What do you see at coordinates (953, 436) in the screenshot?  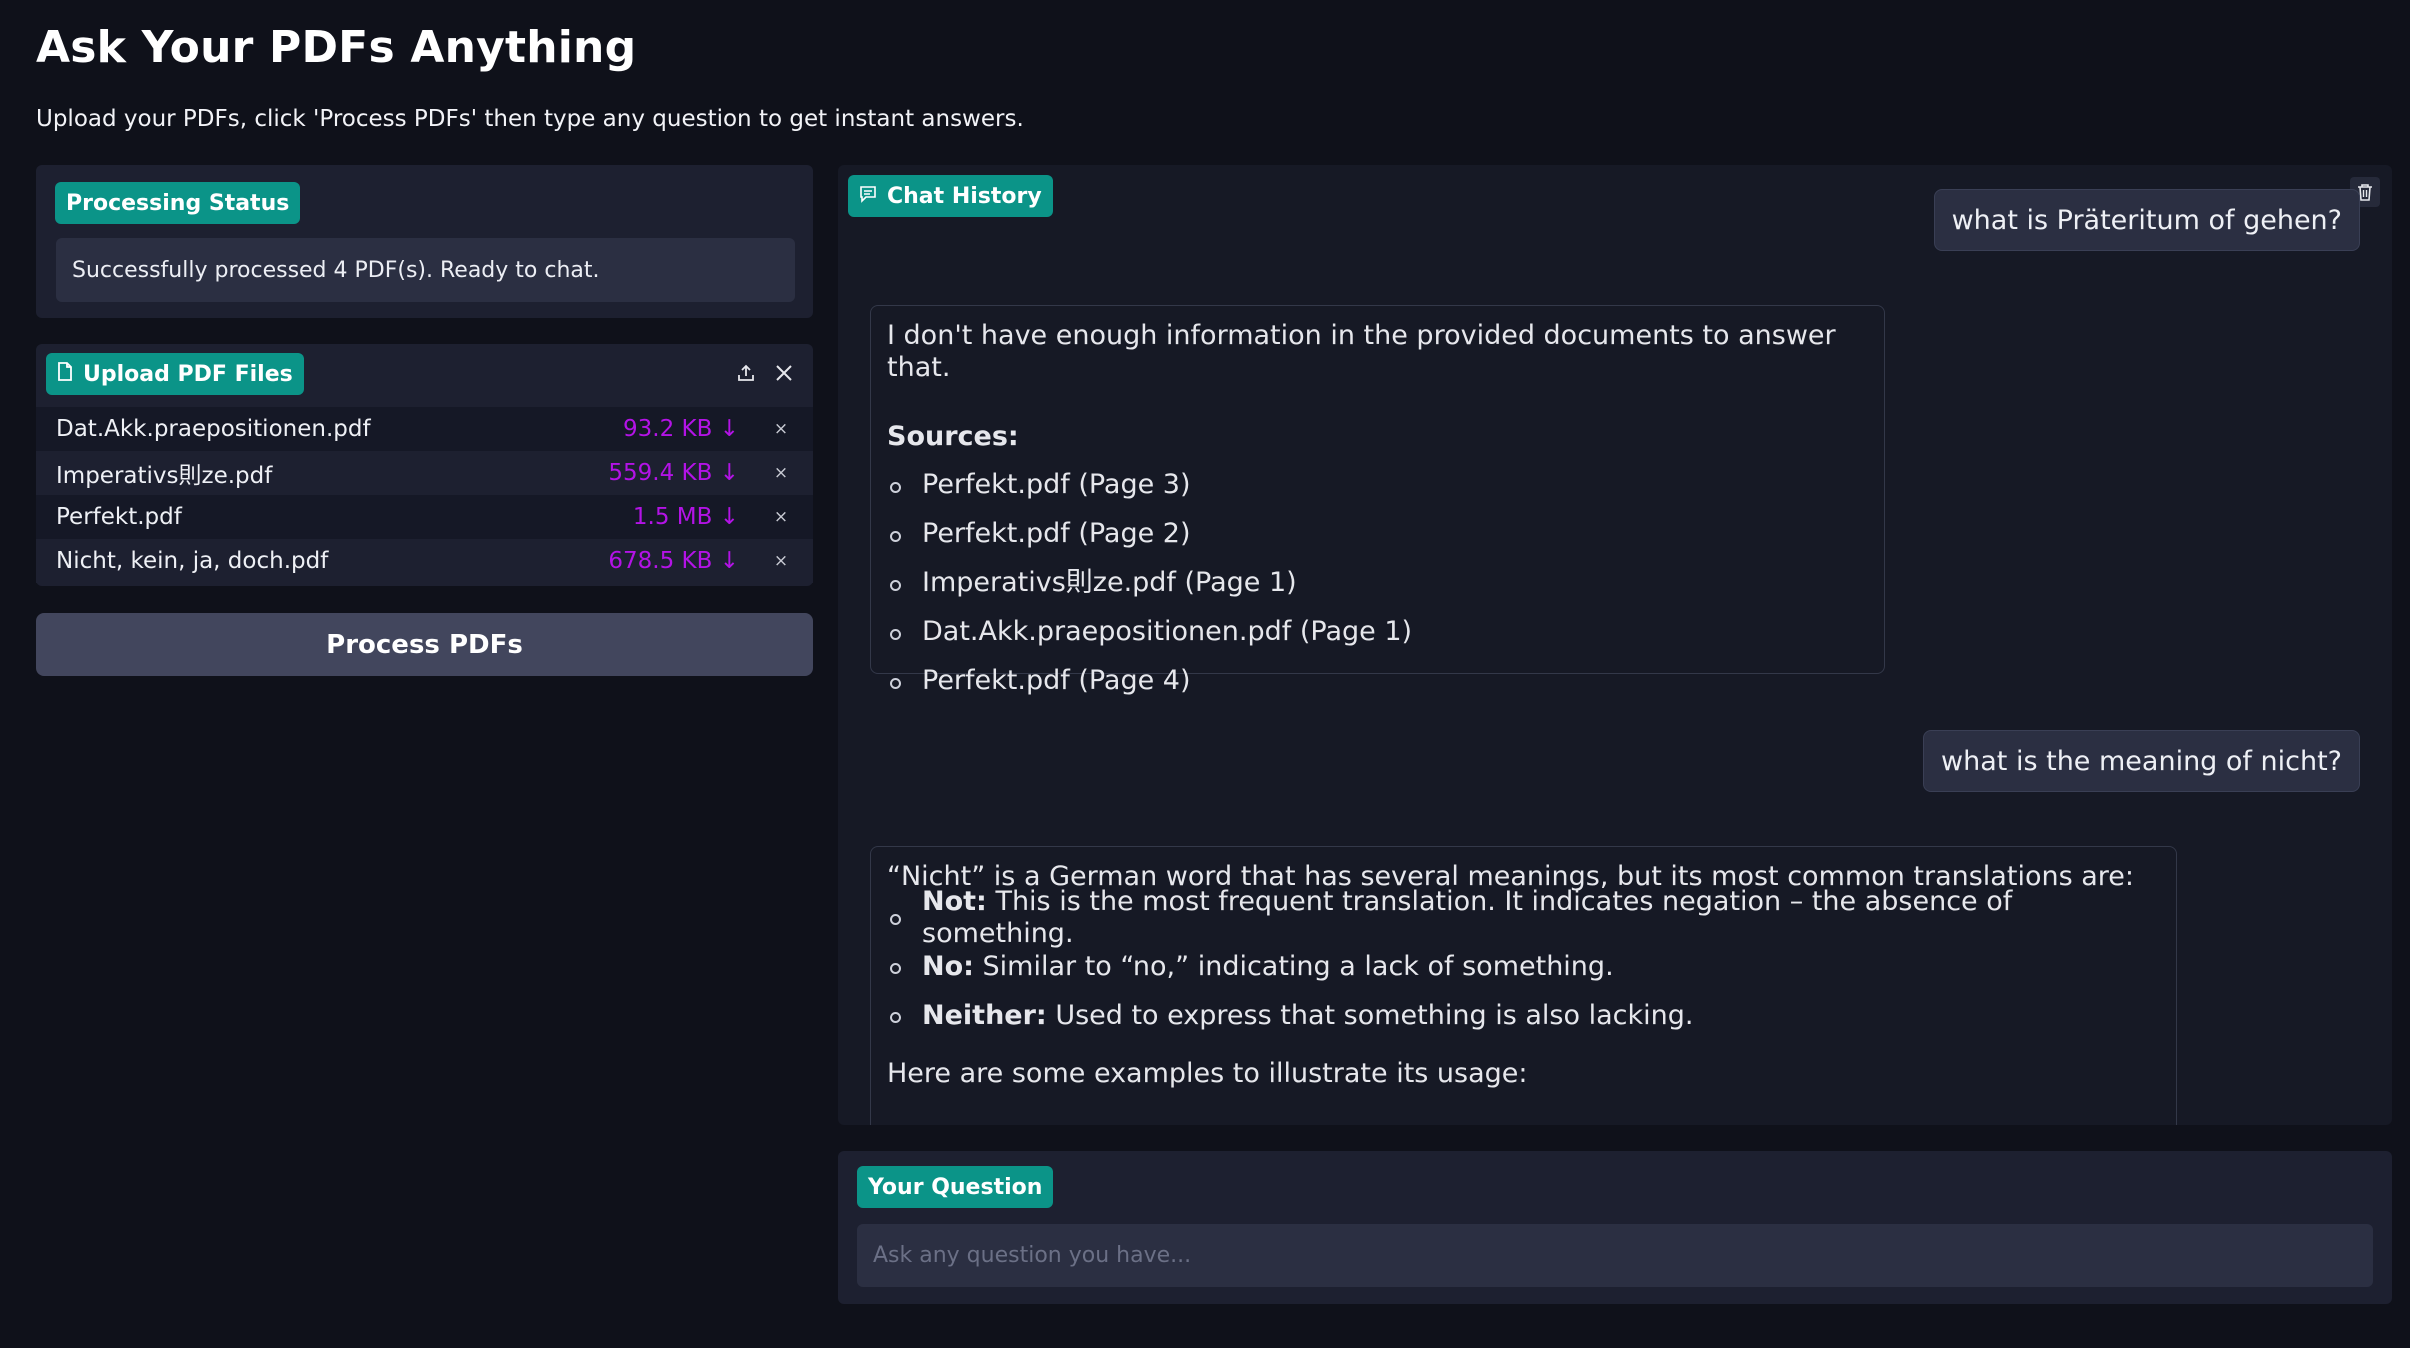 I see `sources-heading: Sources:` at bounding box center [953, 436].